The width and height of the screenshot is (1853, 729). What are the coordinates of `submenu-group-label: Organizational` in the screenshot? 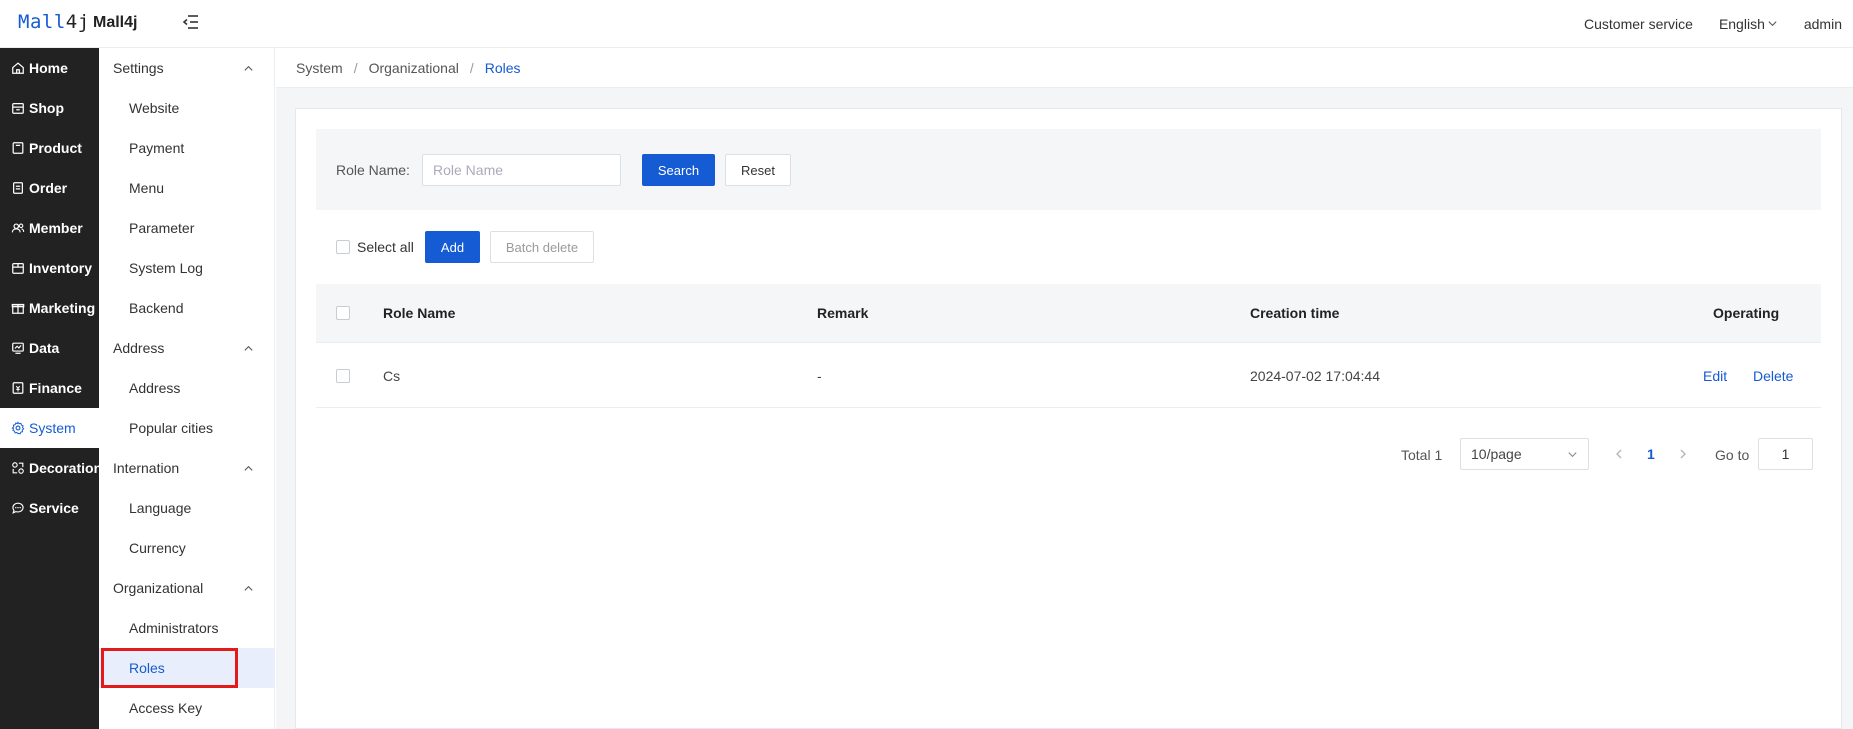 It's located at (158, 588).